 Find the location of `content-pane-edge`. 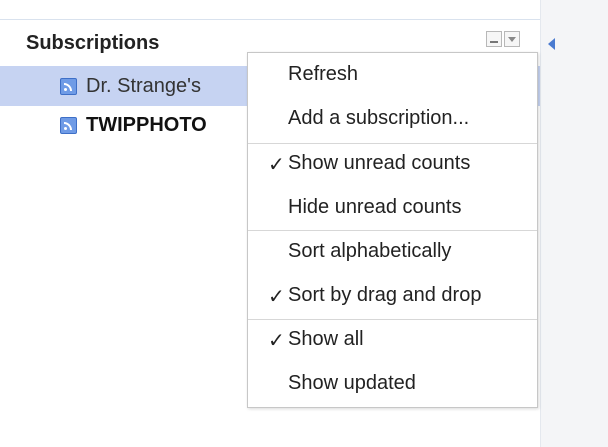

content-pane-edge is located at coordinates (574, 223).